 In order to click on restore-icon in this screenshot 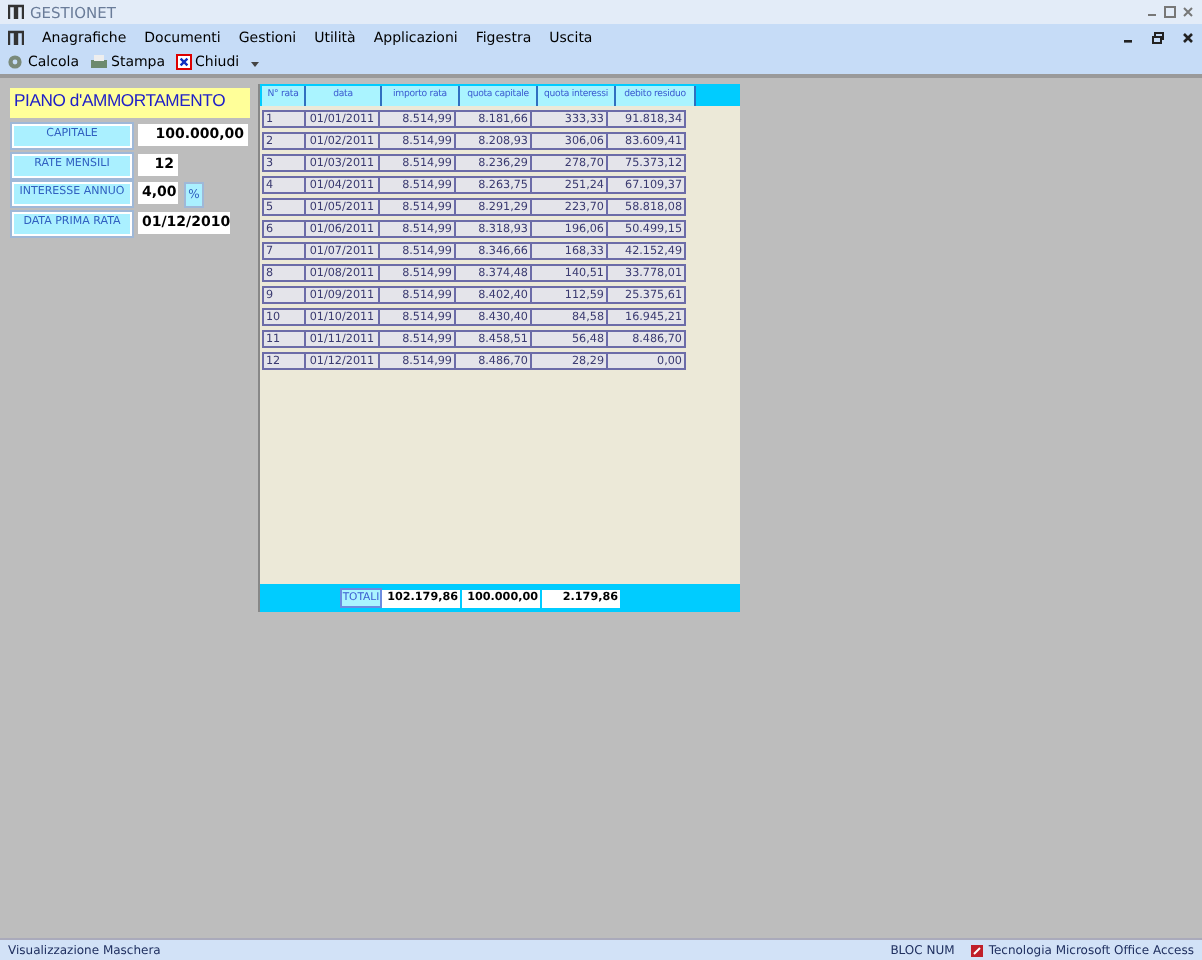, I will do `click(1158, 37)`.